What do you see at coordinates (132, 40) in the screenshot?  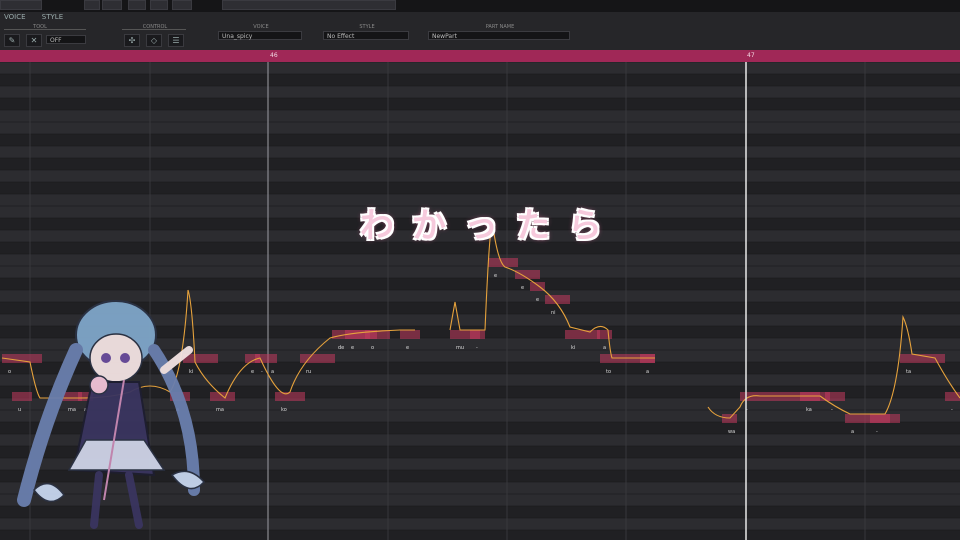 I see `control-icon-1: ✣` at bounding box center [132, 40].